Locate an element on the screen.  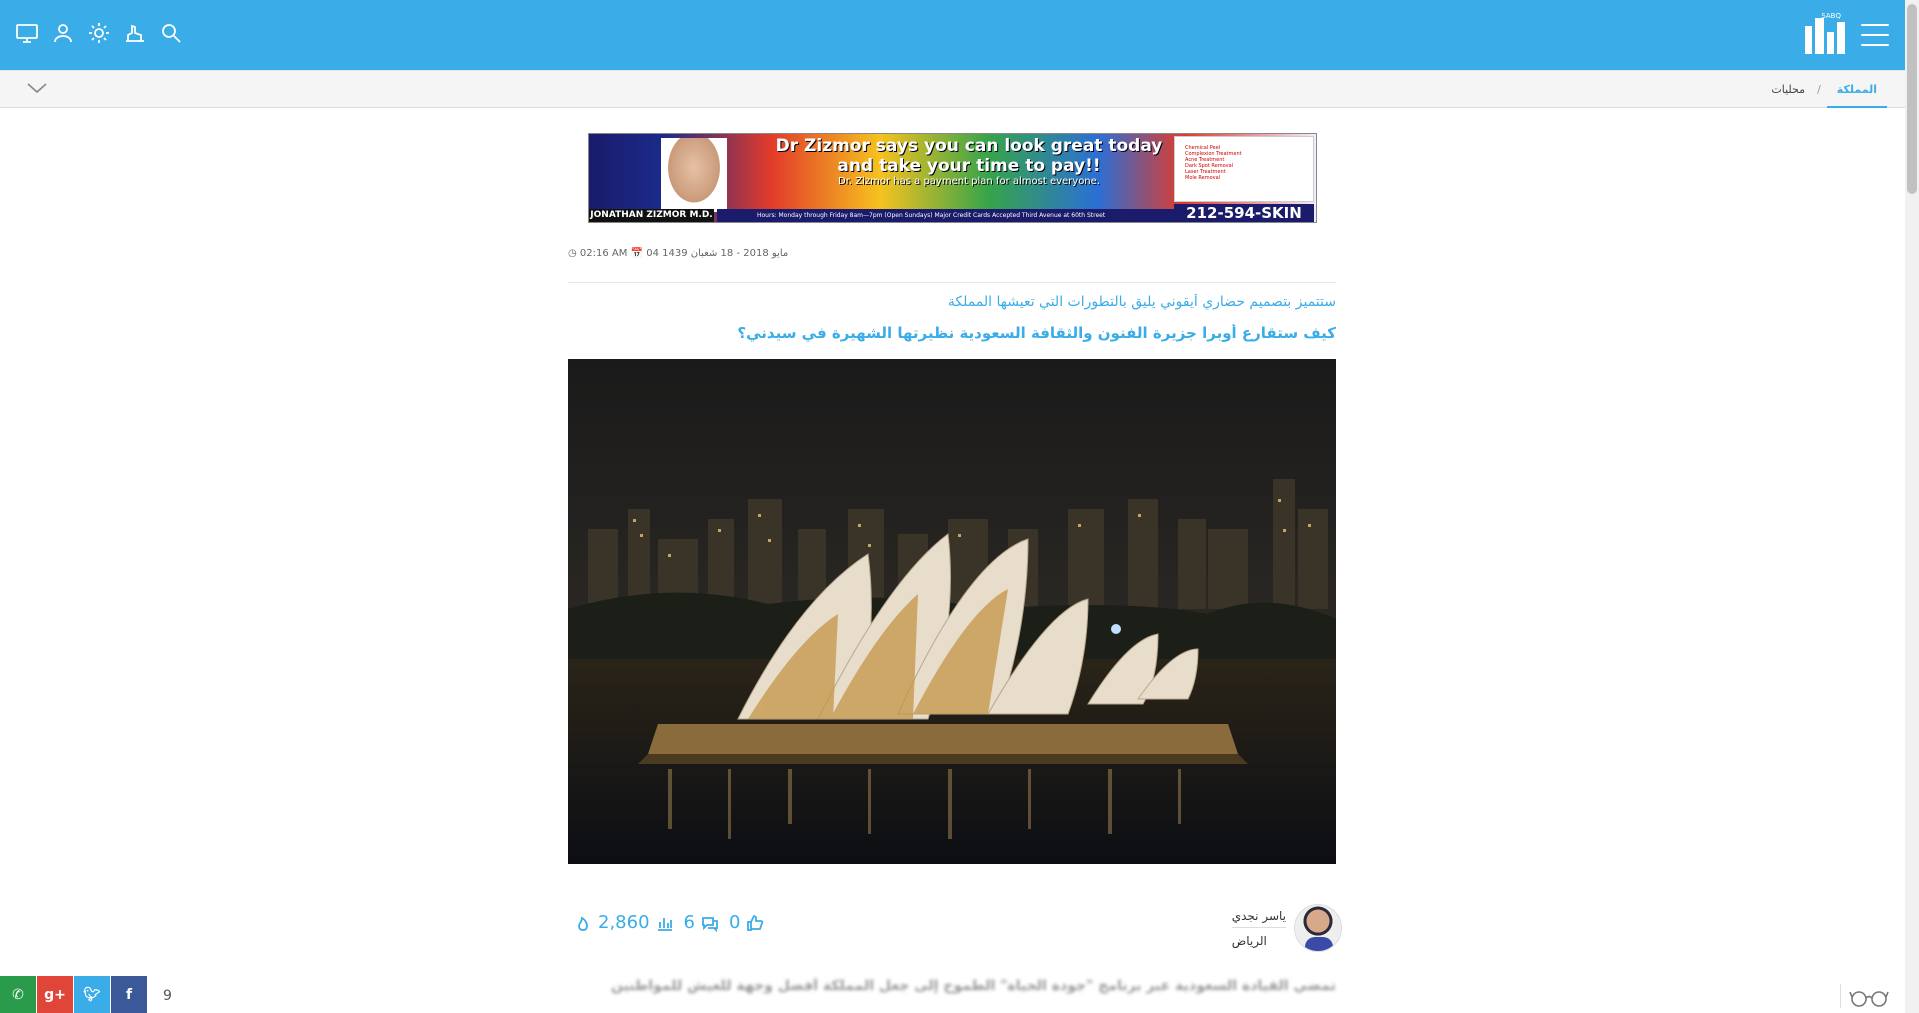
thumbs-up-icon is located at coordinates (755, 922).